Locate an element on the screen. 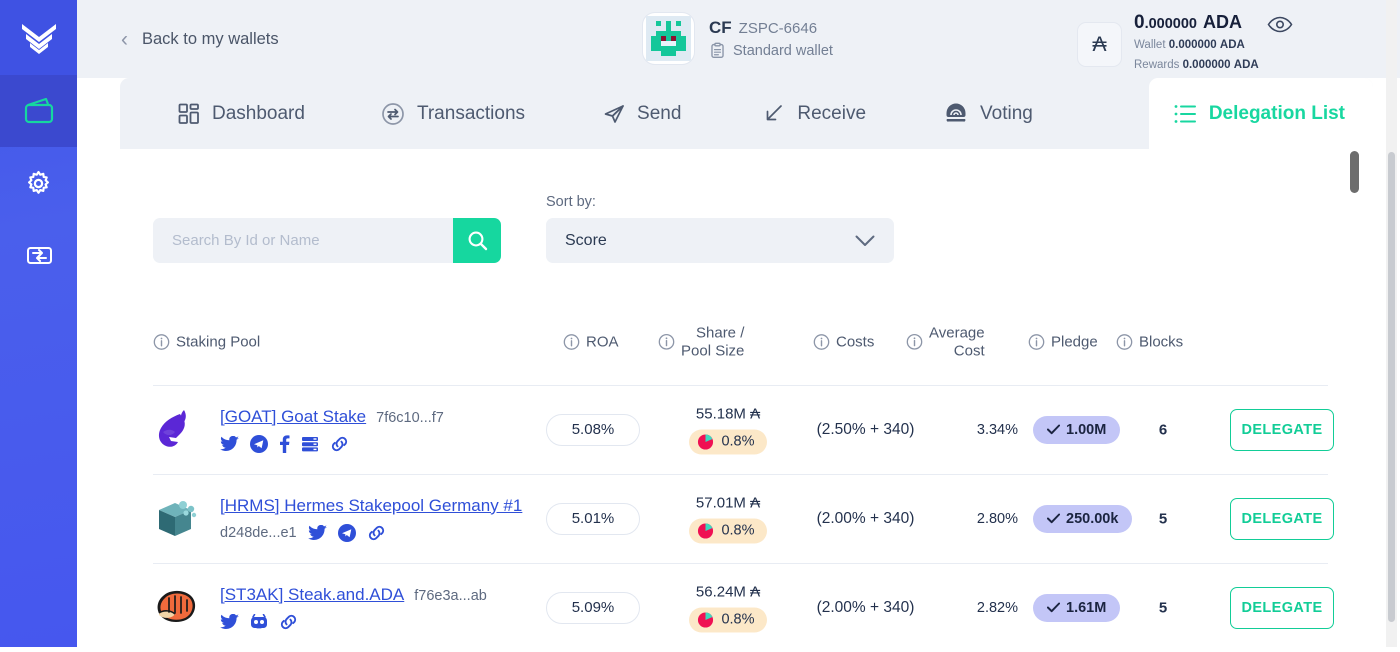  page-scrollbar is located at coordinates (1391, 323).